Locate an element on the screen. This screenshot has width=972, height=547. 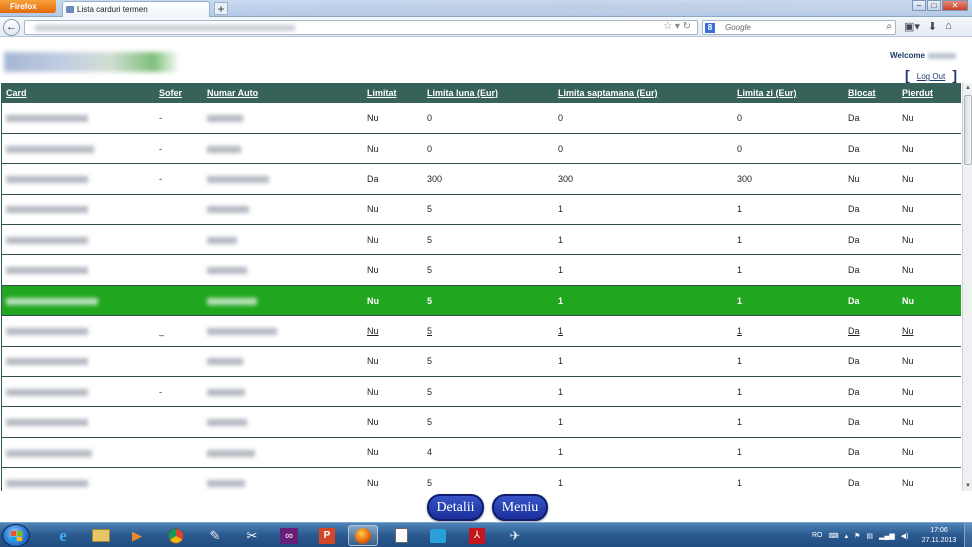
firefox-taskbar-icon is located at coordinates (363, 535).